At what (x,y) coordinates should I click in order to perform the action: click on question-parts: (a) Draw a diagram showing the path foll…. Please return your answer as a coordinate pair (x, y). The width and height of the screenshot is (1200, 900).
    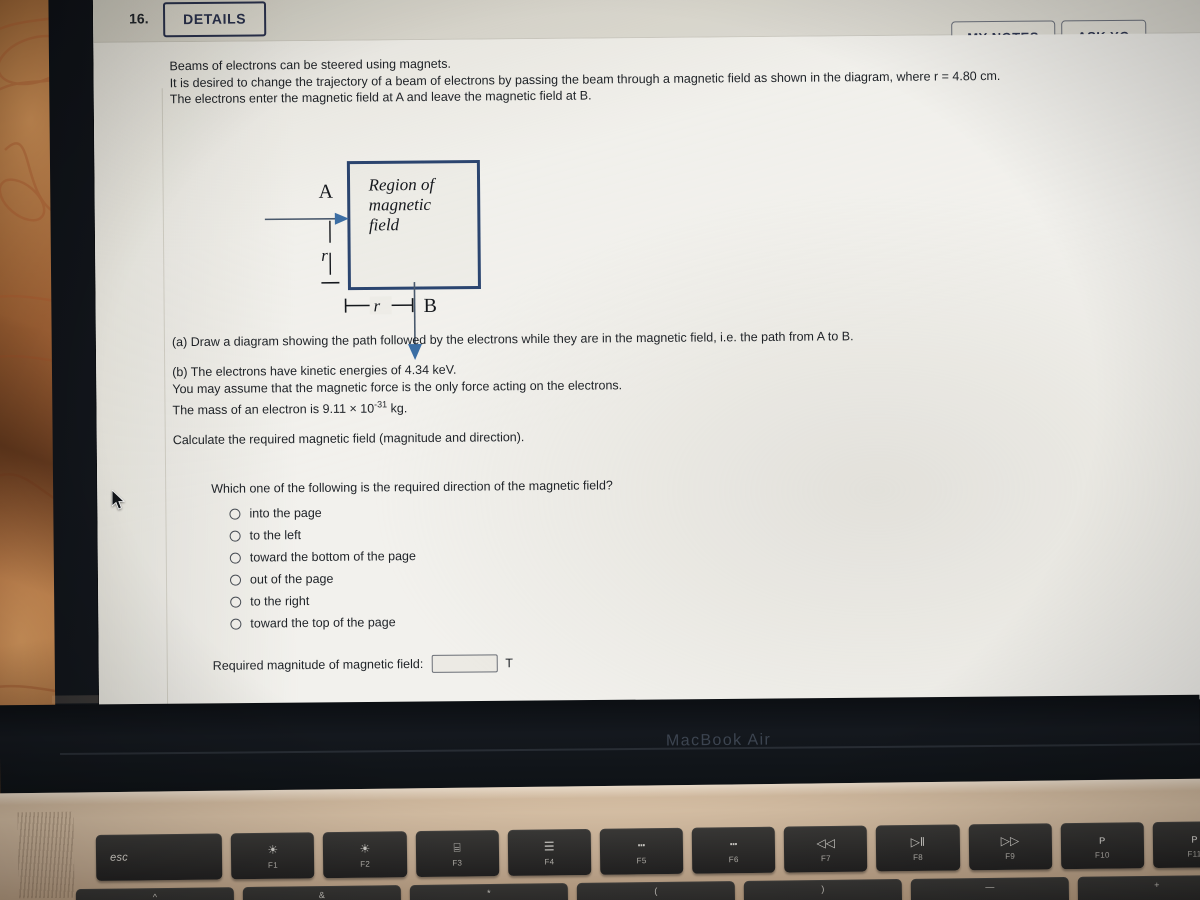
    Looking at the image, I should click on (513, 395).